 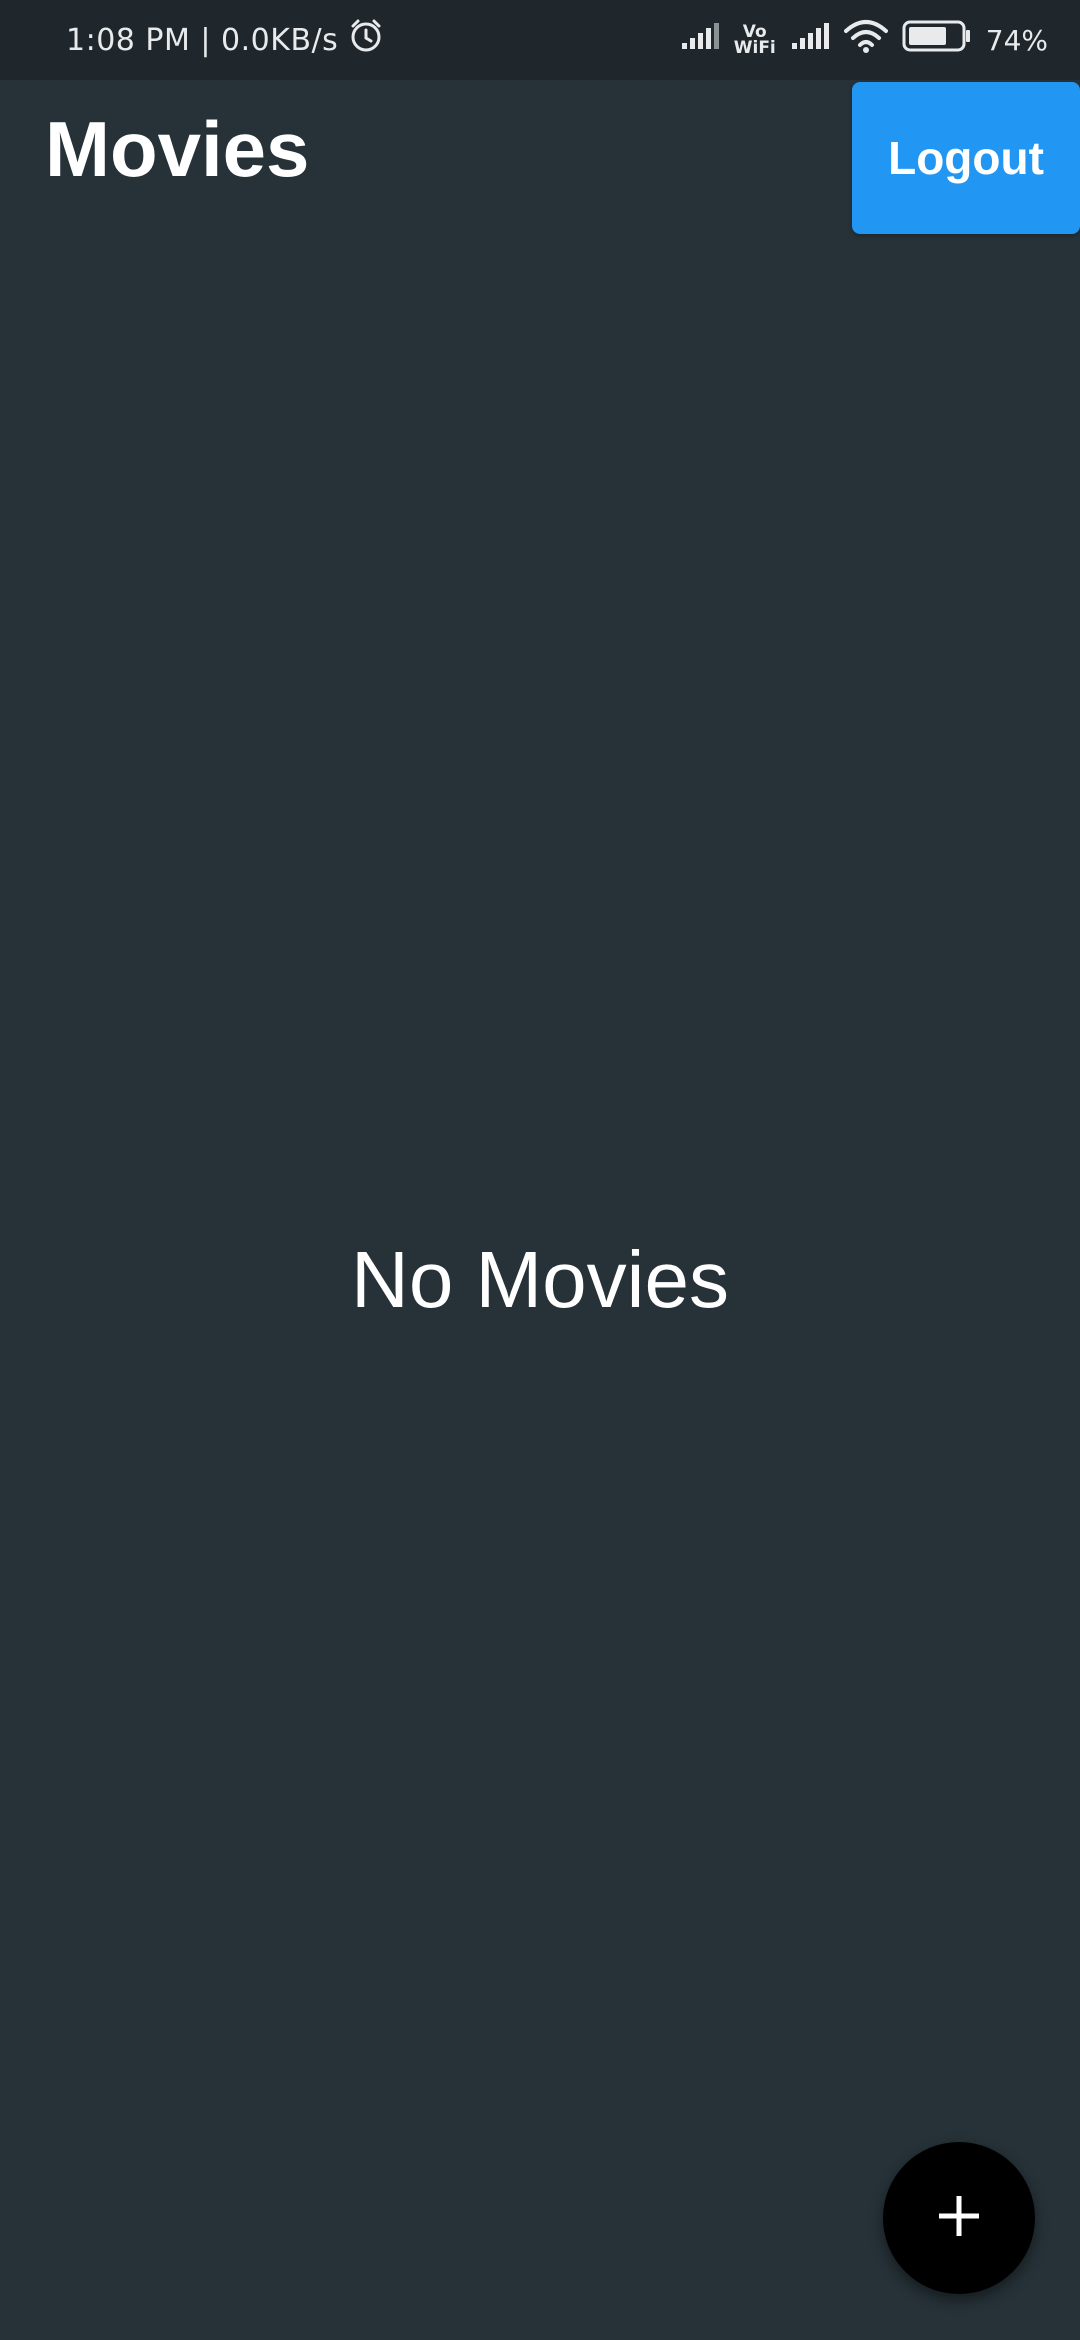 I want to click on alarm-icon, so click(x=366, y=40).